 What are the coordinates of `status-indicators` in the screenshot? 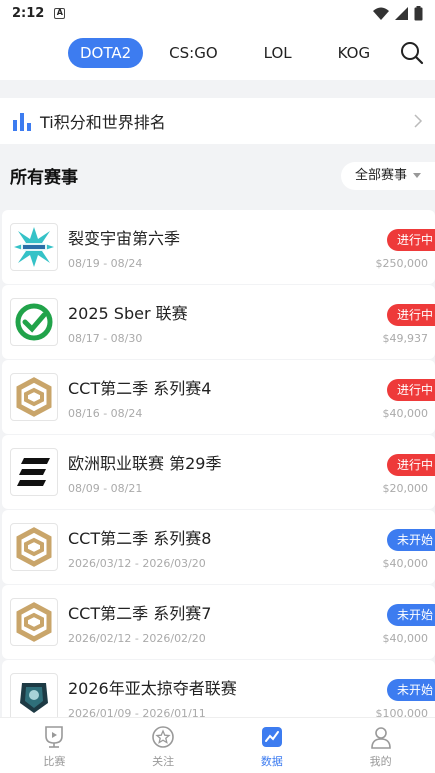 It's located at (398, 13).